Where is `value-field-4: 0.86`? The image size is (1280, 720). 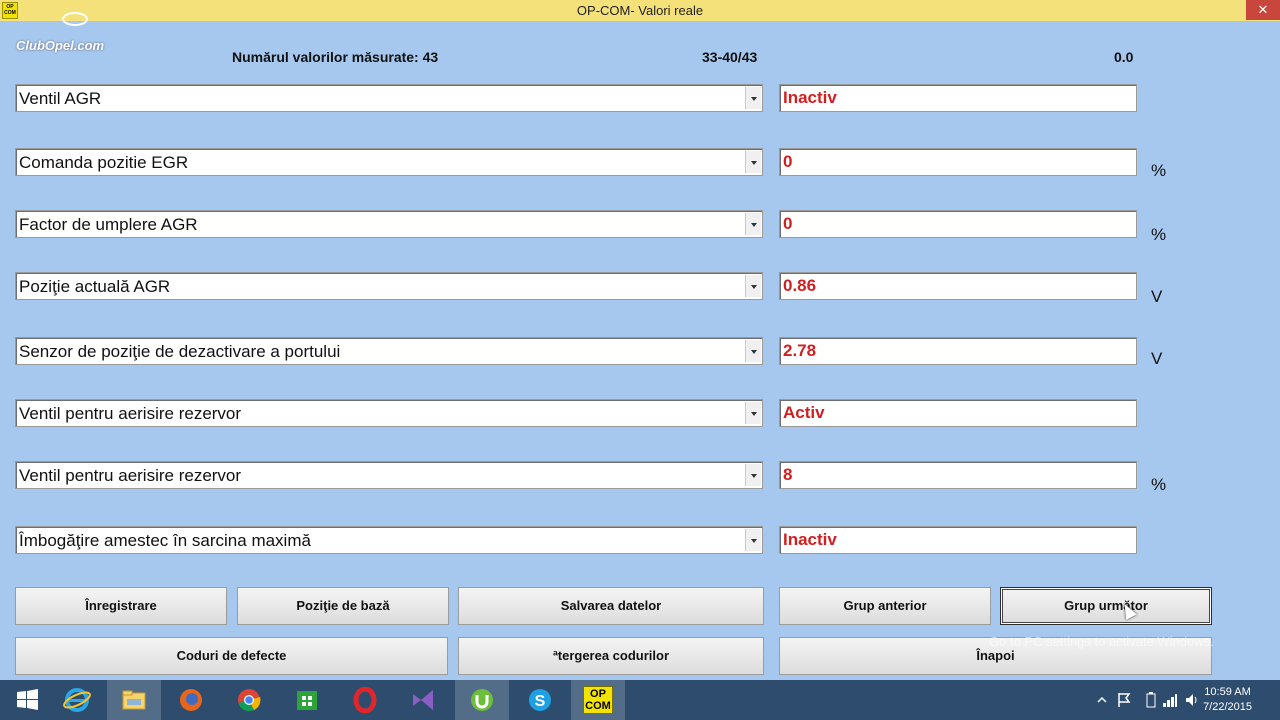 value-field-4: 0.86 is located at coordinates (958, 286).